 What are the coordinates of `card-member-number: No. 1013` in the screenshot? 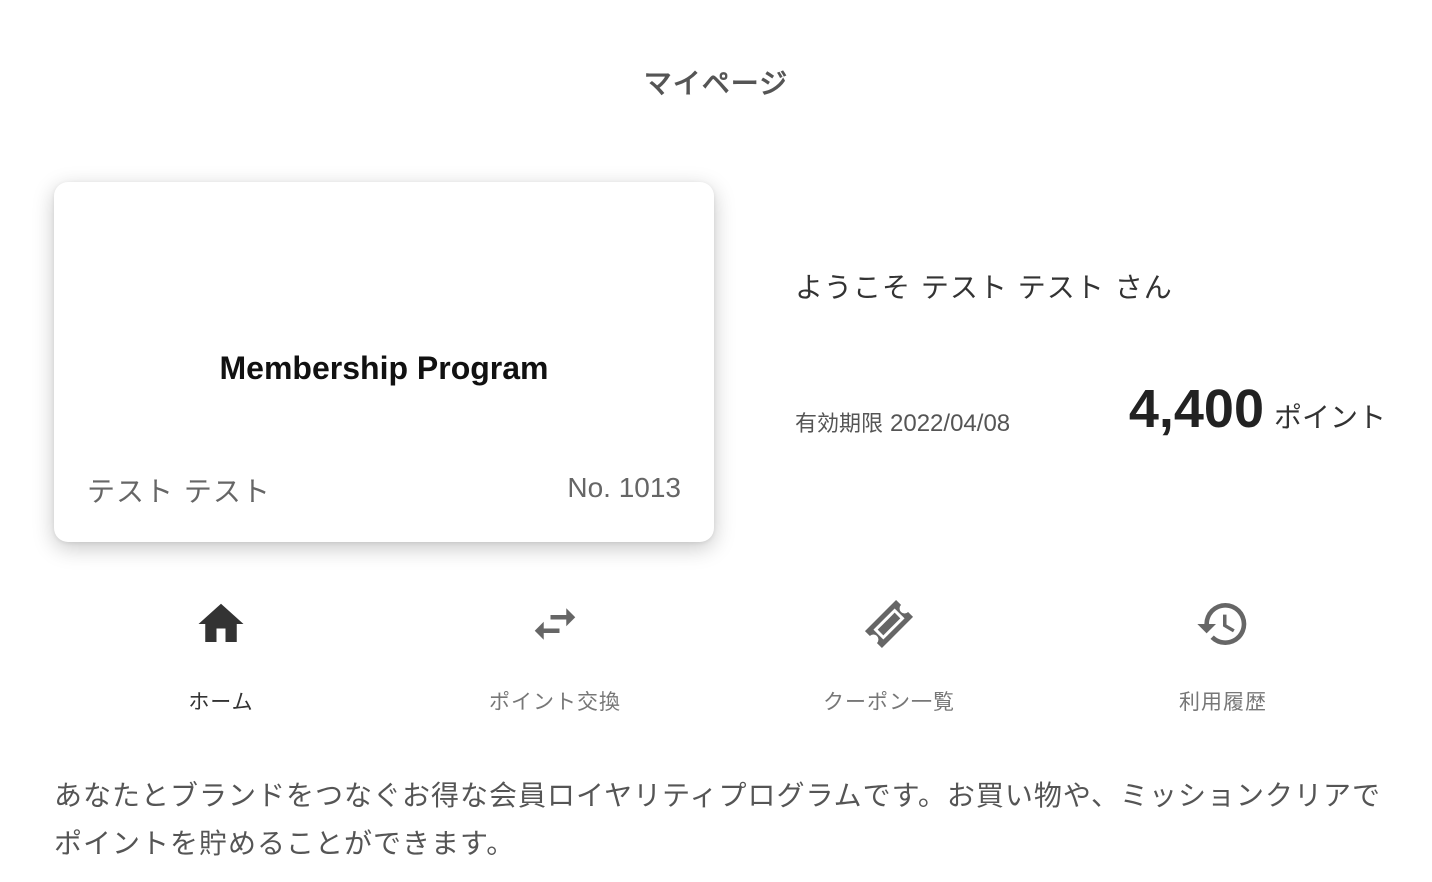 It's located at (624, 487).